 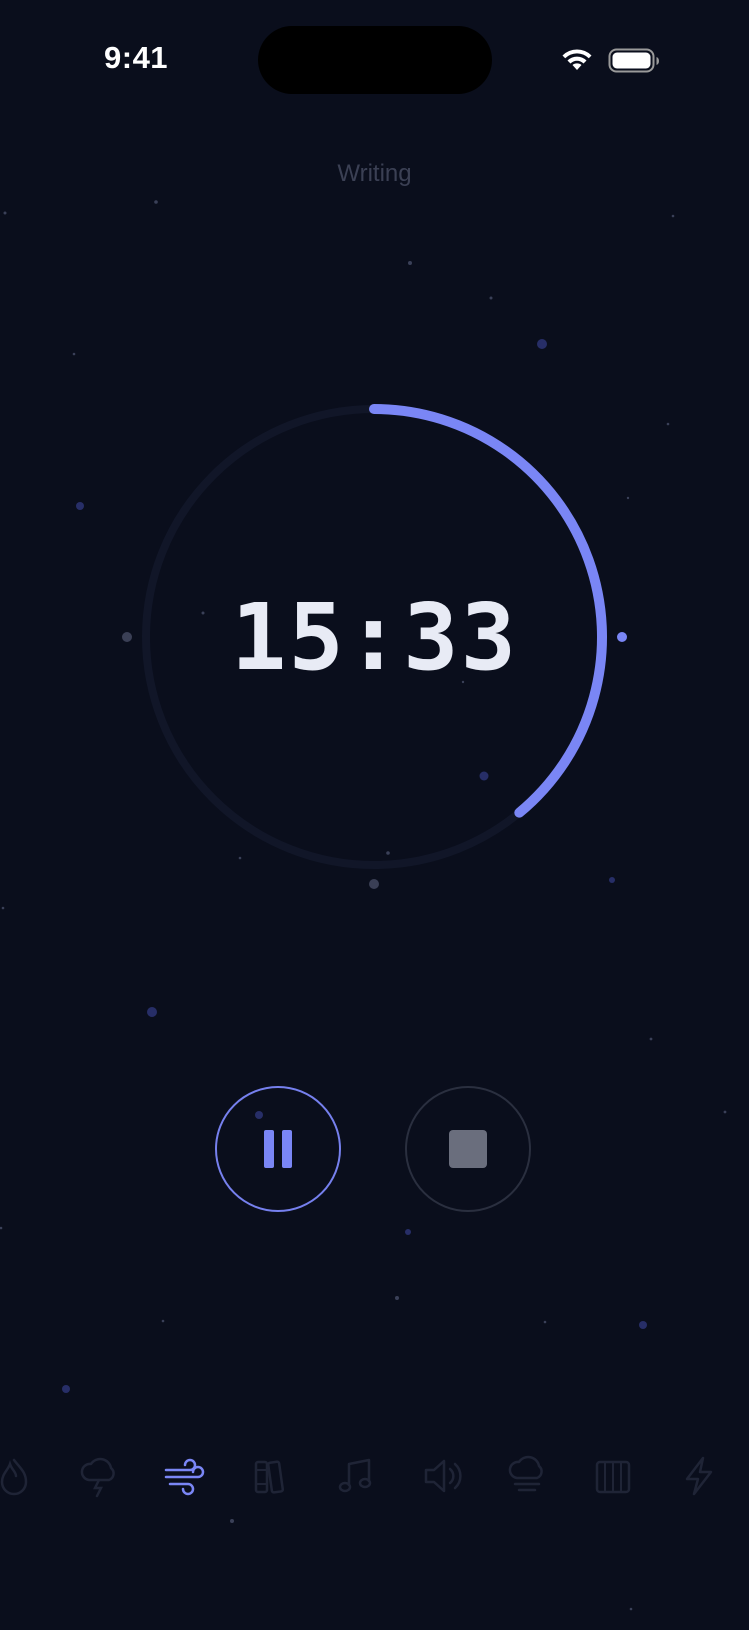 I want to click on fog-cloud-icon, so click(x=527, y=1476).